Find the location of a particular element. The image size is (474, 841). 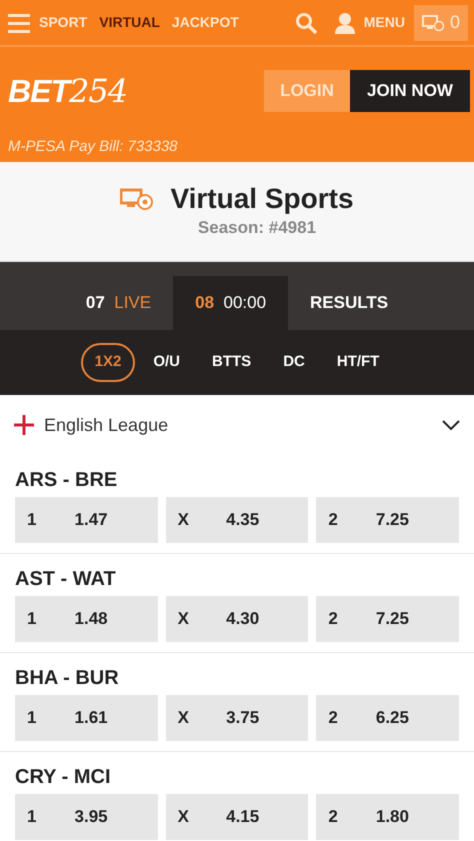

market-tab: 1X2 is located at coordinates (108, 362).